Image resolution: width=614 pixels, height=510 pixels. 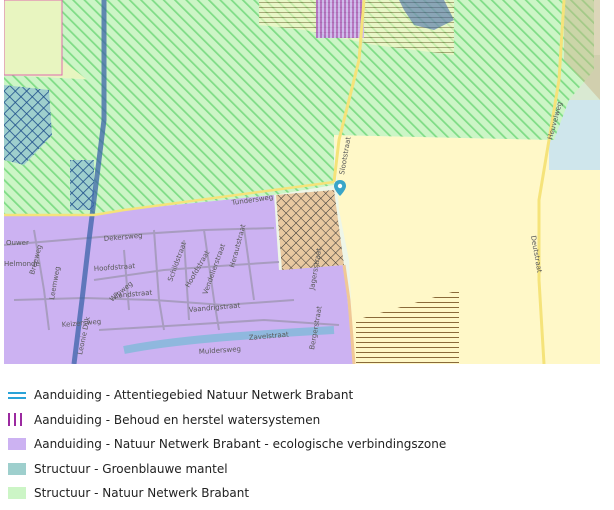 I want to click on purple-watersystem-north, so click(x=340, y=19).